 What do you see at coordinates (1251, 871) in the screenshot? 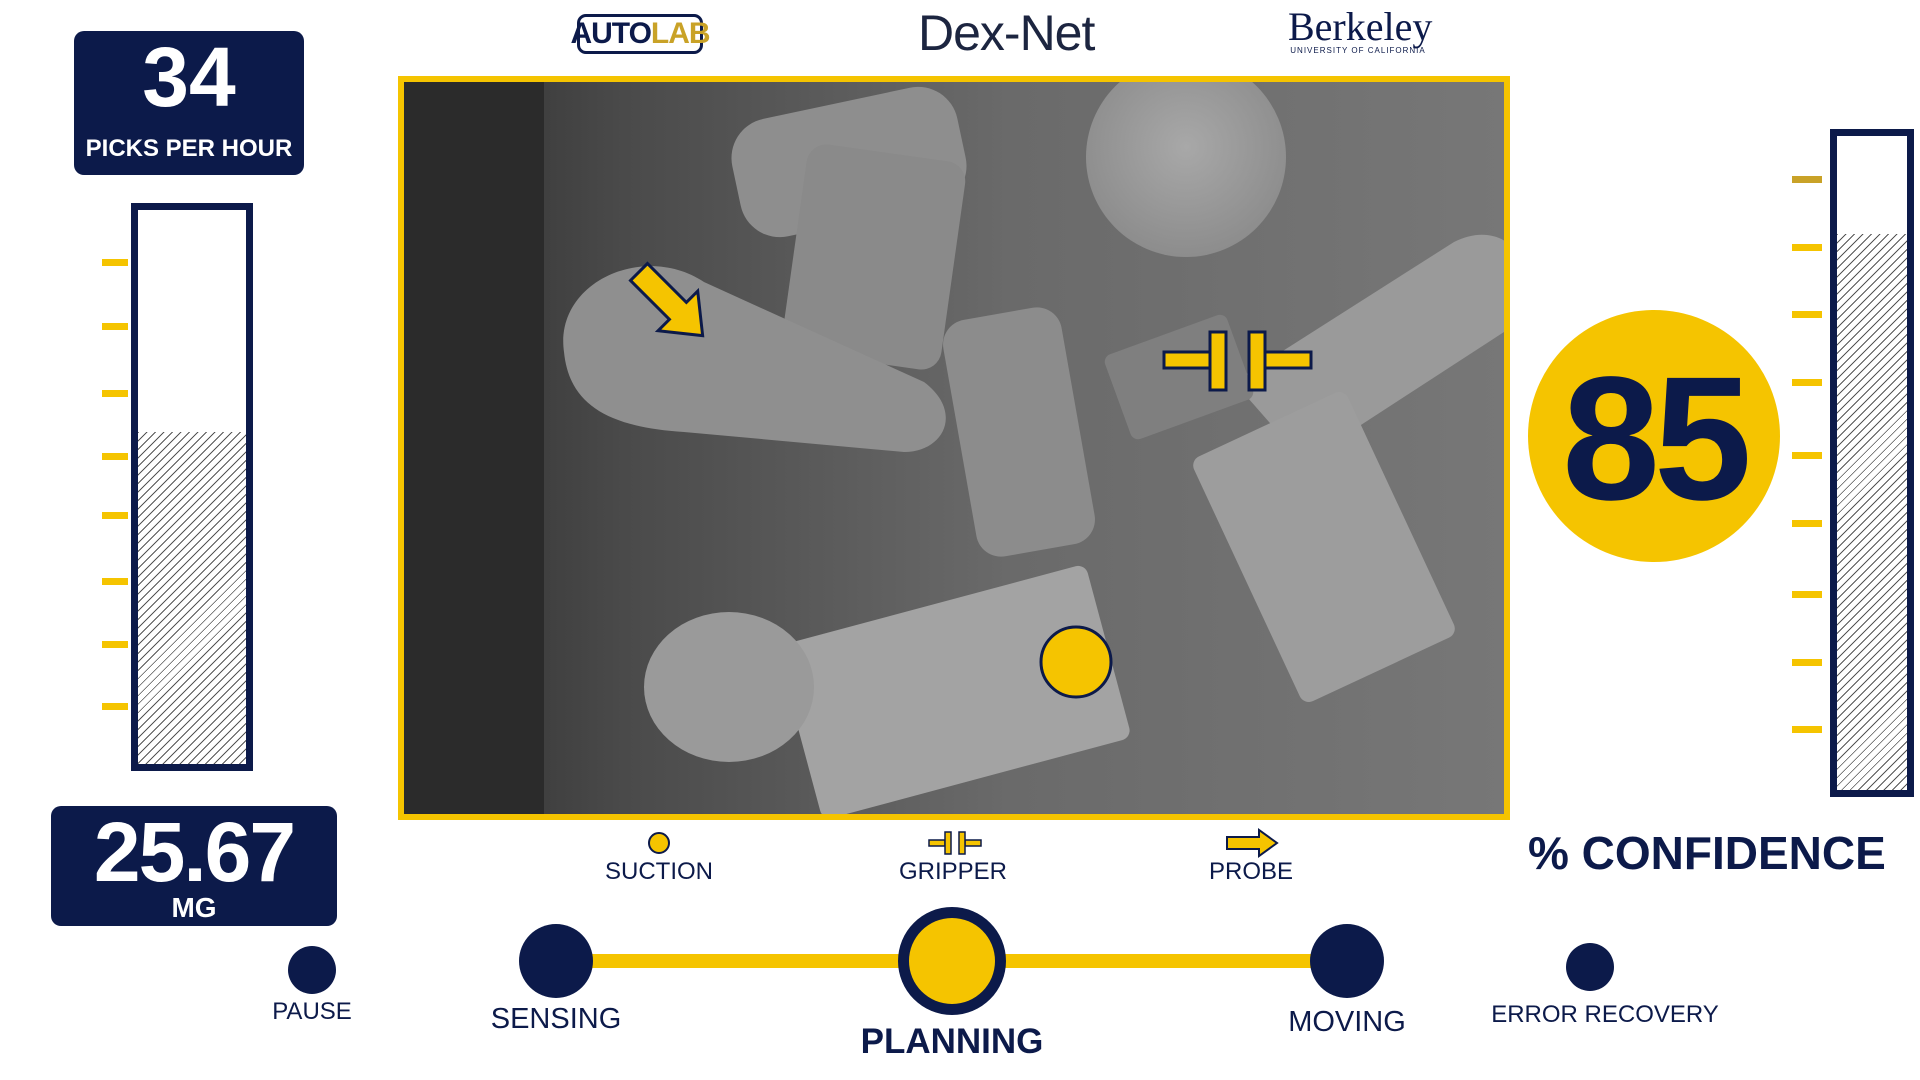
I see `probe-label: PROBE` at bounding box center [1251, 871].